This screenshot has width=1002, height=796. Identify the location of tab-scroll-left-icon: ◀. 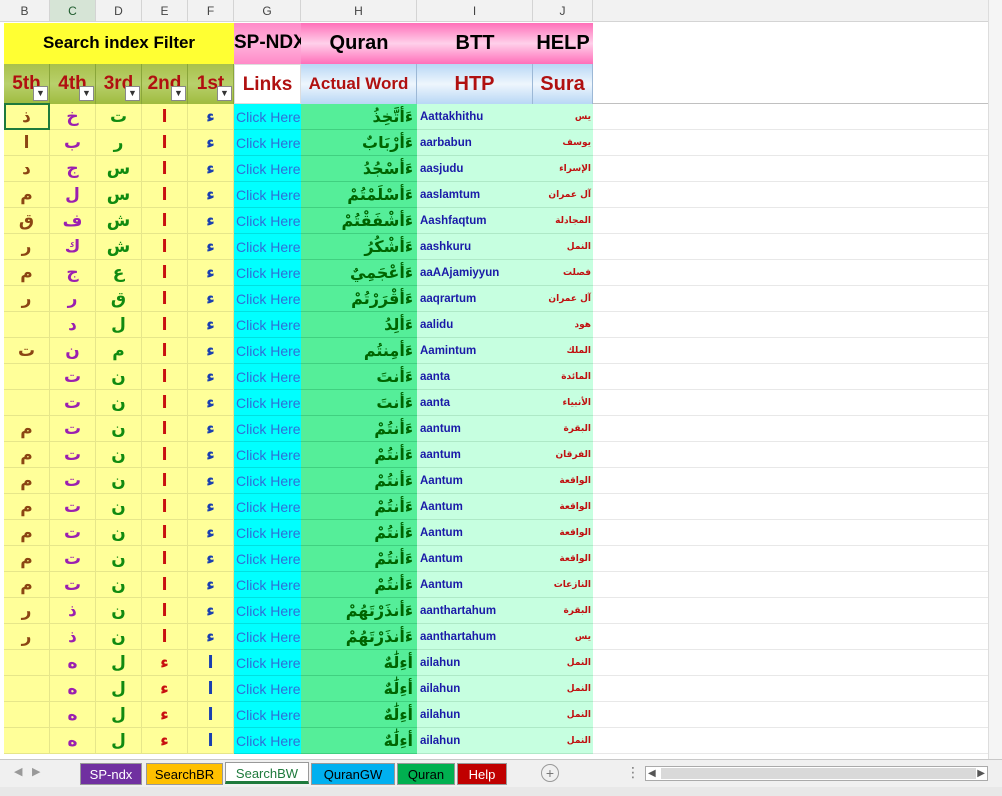
(18, 771).